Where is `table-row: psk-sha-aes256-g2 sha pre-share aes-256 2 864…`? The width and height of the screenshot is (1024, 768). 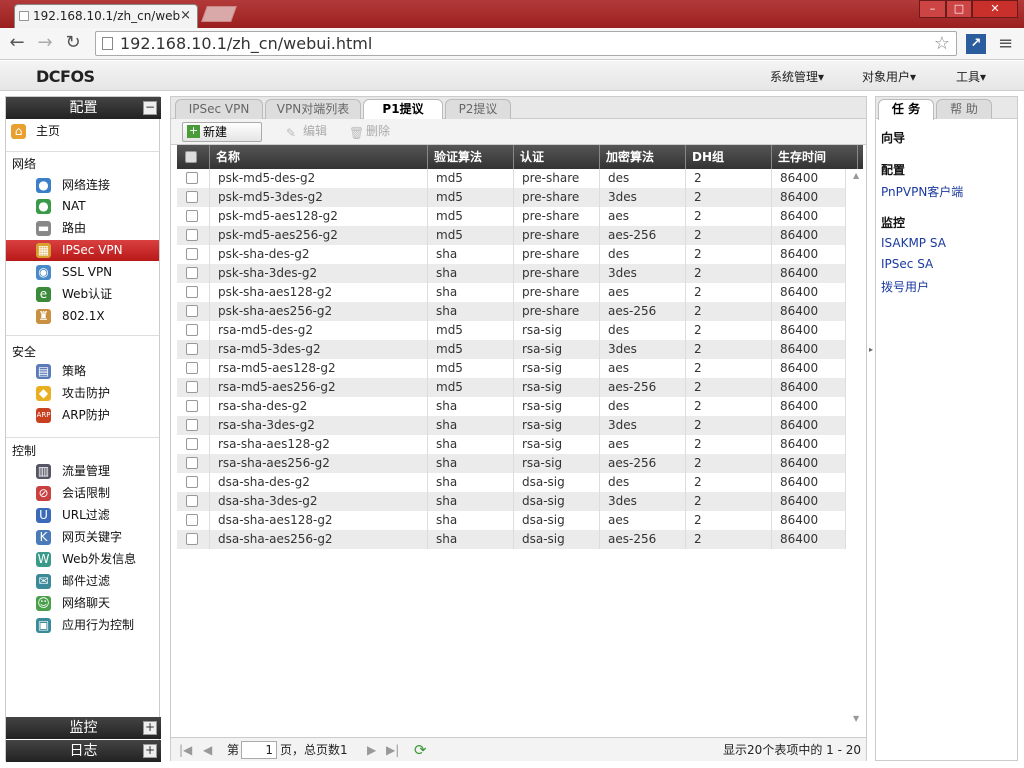 table-row: psk-sha-aes256-g2 sha pre-share aes-256 2 864… is located at coordinates (511, 311).